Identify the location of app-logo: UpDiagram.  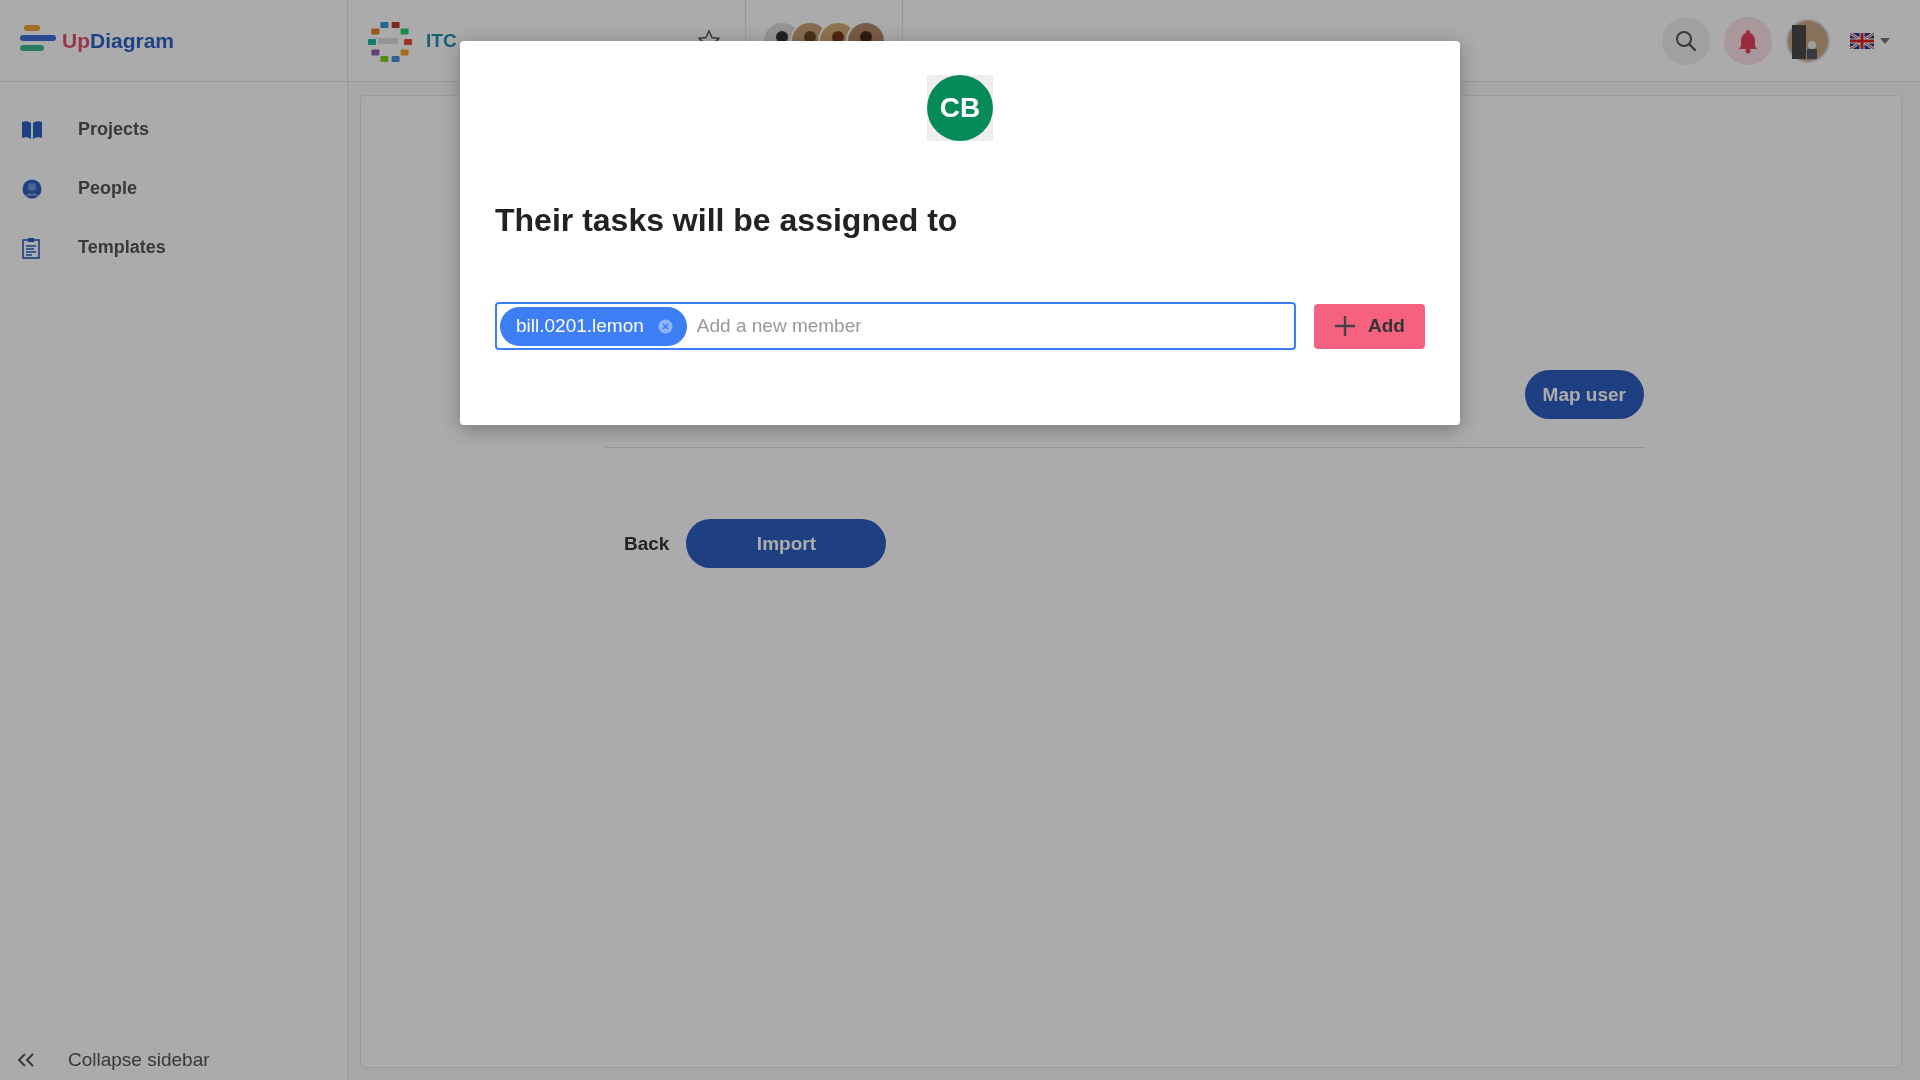
(118, 40).